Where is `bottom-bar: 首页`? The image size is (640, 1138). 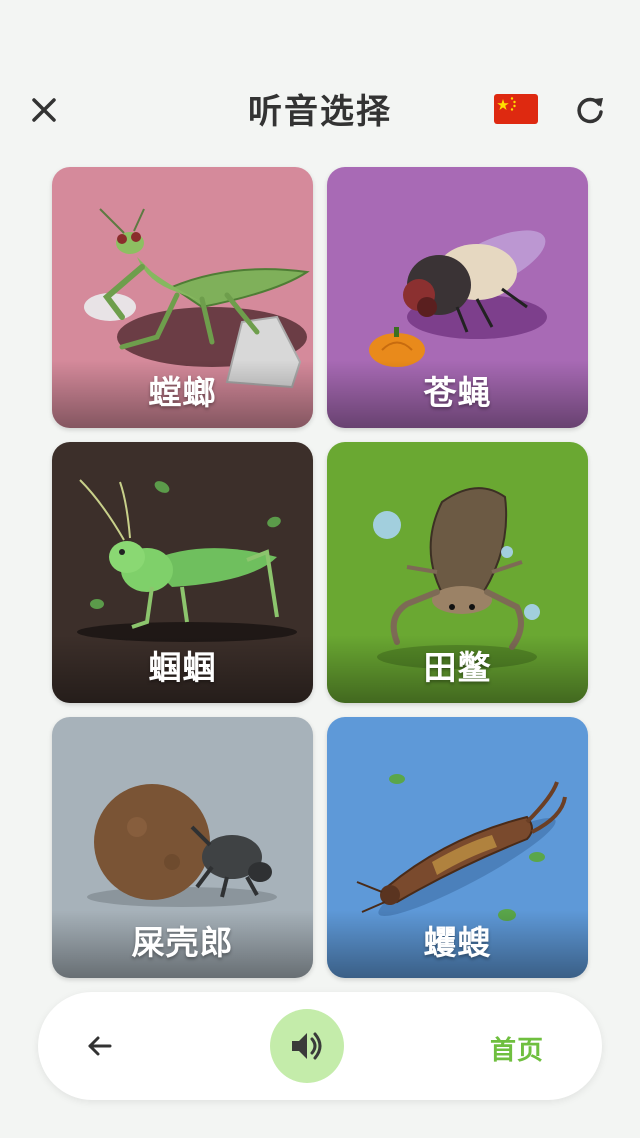
bottom-bar: 首页 is located at coordinates (320, 1046).